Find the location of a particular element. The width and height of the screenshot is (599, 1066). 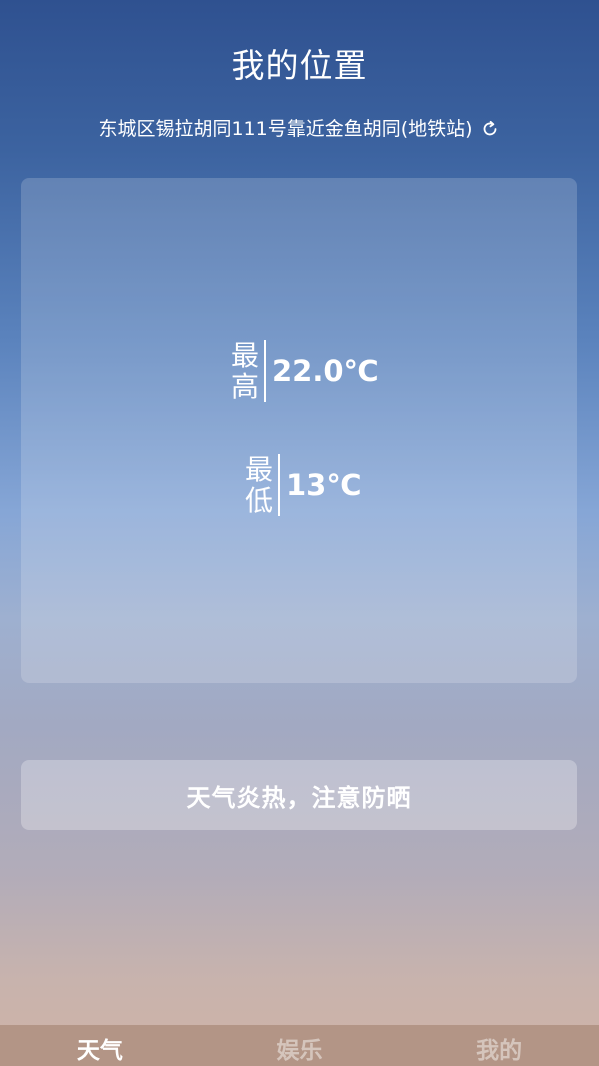

weather-tip-card: 天气炎热，注意防晒 is located at coordinates (299, 795).